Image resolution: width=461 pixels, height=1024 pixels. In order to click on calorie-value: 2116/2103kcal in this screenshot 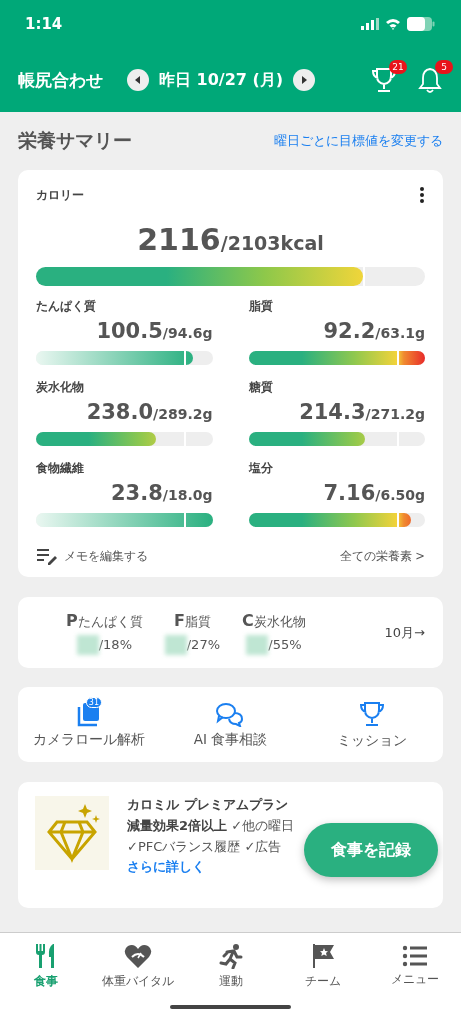, I will do `click(230, 239)`.